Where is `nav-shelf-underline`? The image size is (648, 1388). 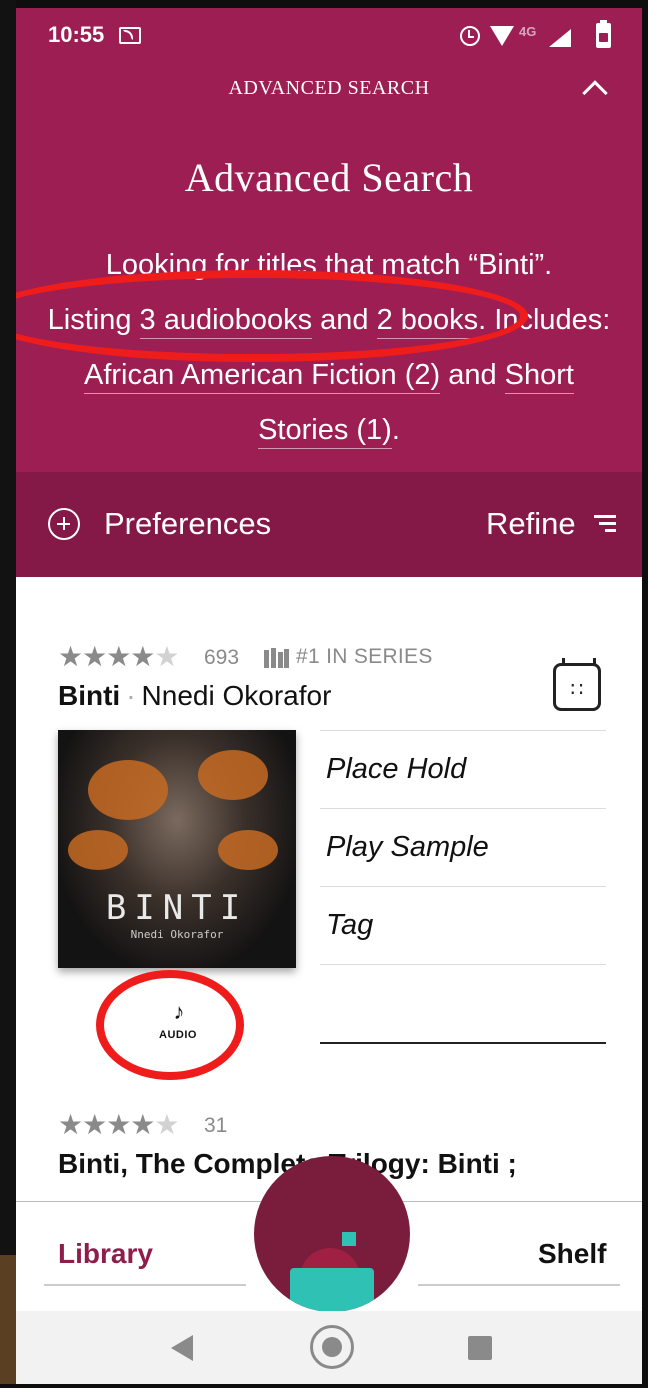
nav-shelf-underline is located at coordinates (519, 1285).